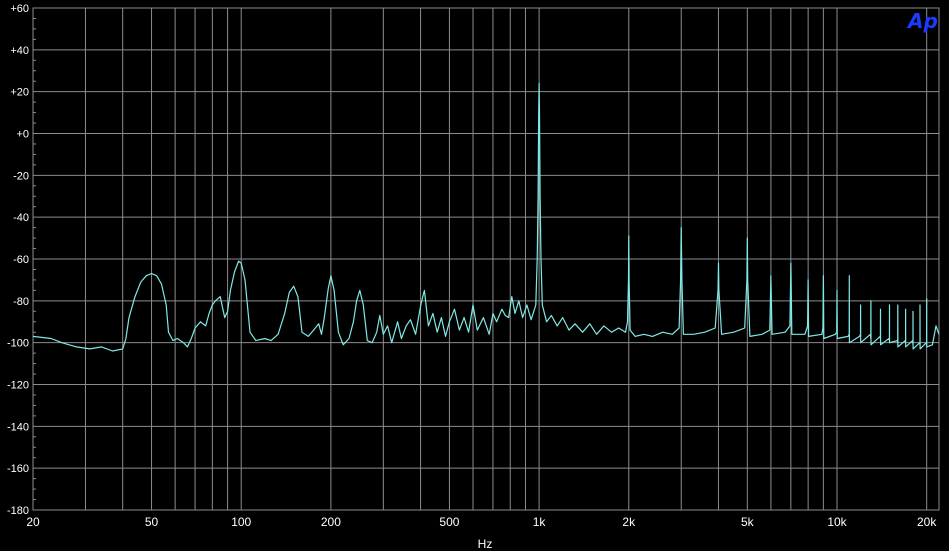 The height and width of the screenshot is (551, 949). I want to click on y-tick-label: +0, so click(22, 135).